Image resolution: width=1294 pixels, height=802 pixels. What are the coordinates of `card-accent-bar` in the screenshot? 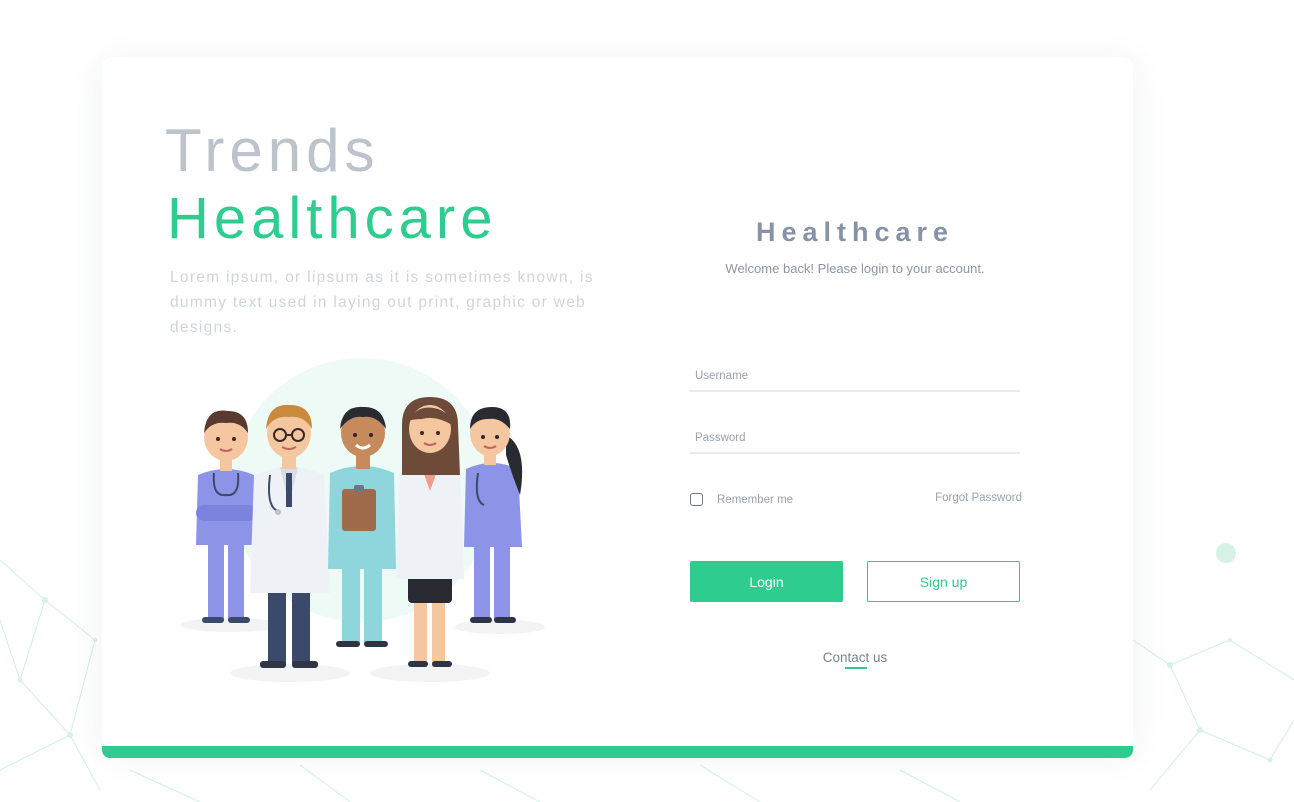 It's located at (617, 752).